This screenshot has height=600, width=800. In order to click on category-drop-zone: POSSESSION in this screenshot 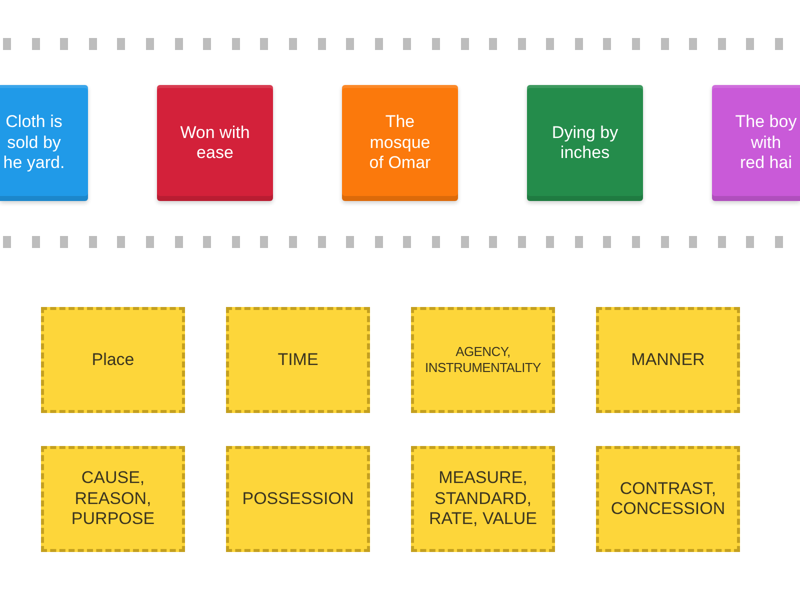, I will do `click(298, 499)`.